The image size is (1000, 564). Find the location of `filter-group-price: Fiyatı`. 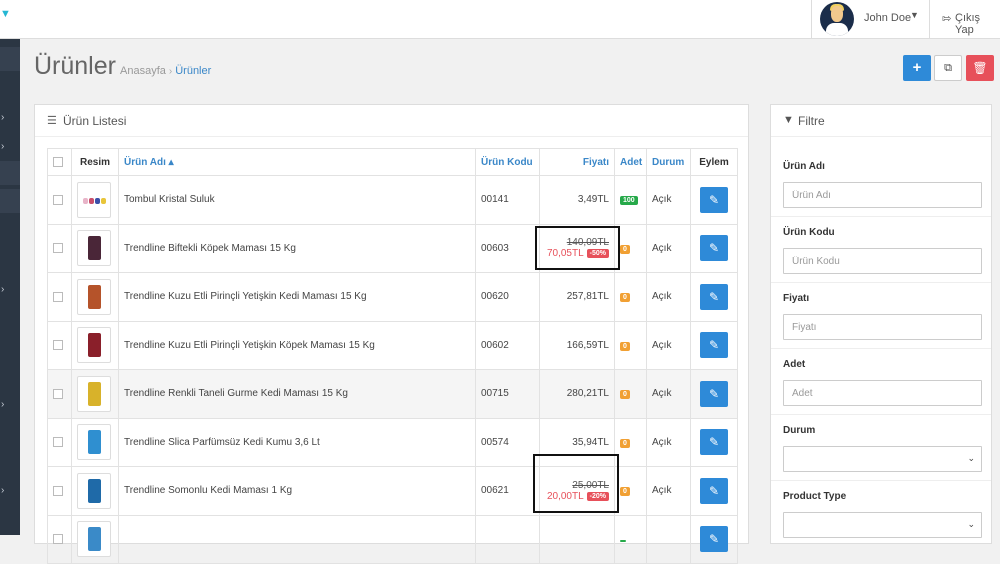

filter-group-price: Fiyatı is located at coordinates (881, 316).